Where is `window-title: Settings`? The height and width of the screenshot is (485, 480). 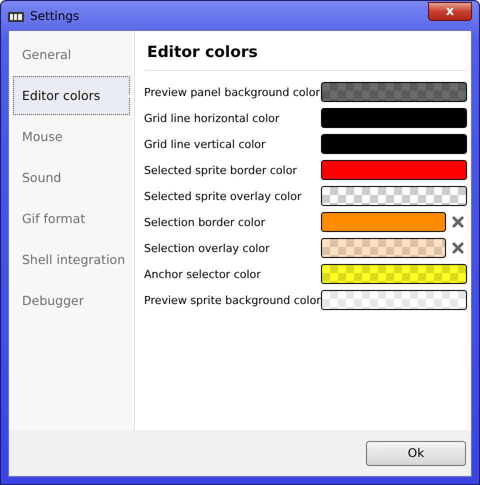
window-title: Settings is located at coordinates (55, 15).